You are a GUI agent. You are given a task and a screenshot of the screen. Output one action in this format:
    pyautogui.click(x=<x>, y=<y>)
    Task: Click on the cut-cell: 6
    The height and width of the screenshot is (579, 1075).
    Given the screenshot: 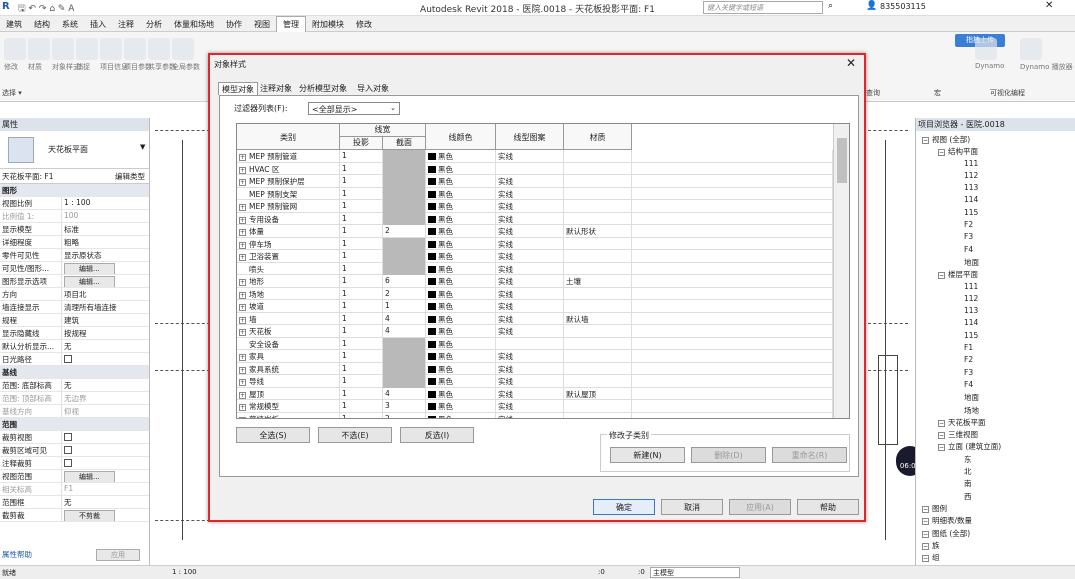 What is the action you would take?
    pyautogui.click(x=404, y=281)
    